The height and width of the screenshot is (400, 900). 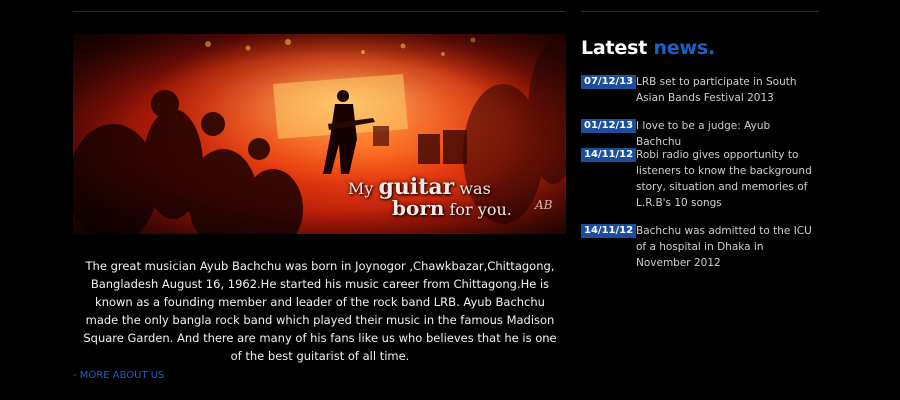 I want to click on news-heading-word-latest: Latest, so click(x=614, y=48).